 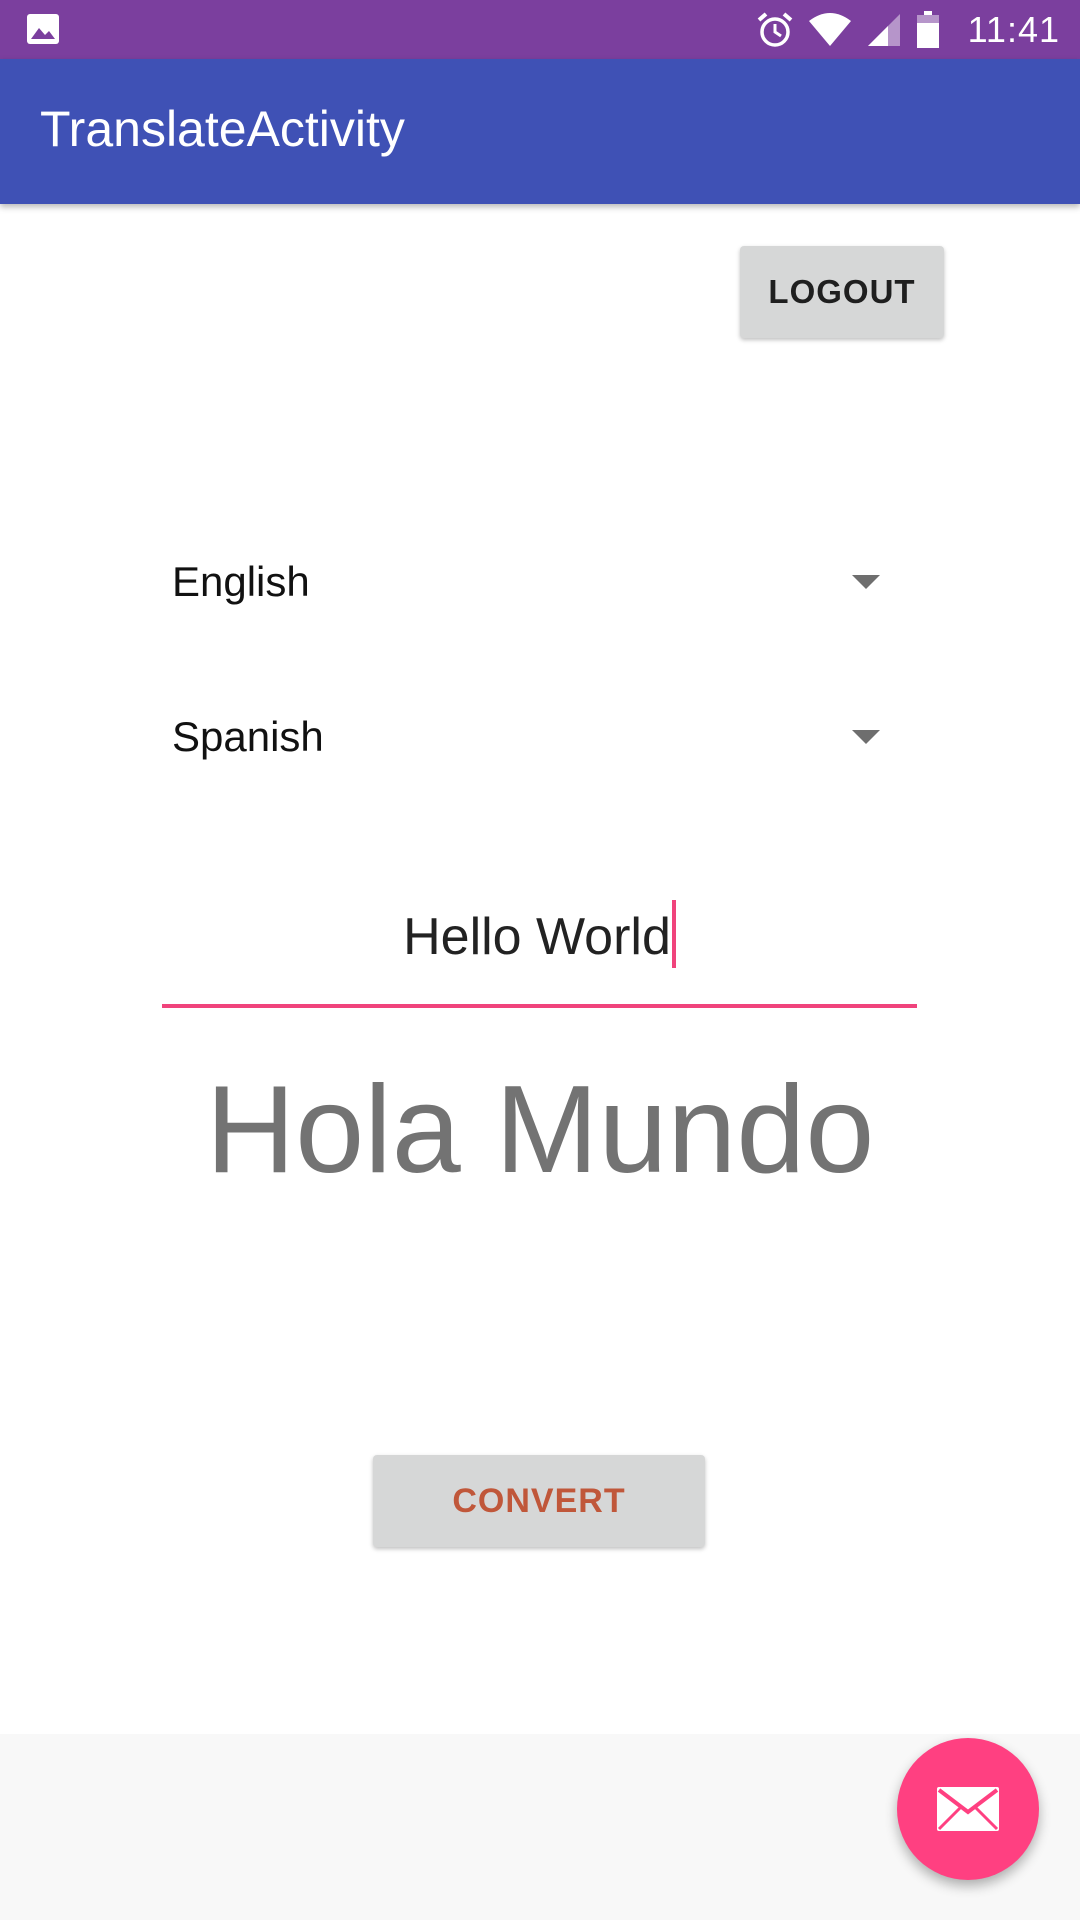 I want to click on status-bar: 11:41, so click(x=540, y=29).